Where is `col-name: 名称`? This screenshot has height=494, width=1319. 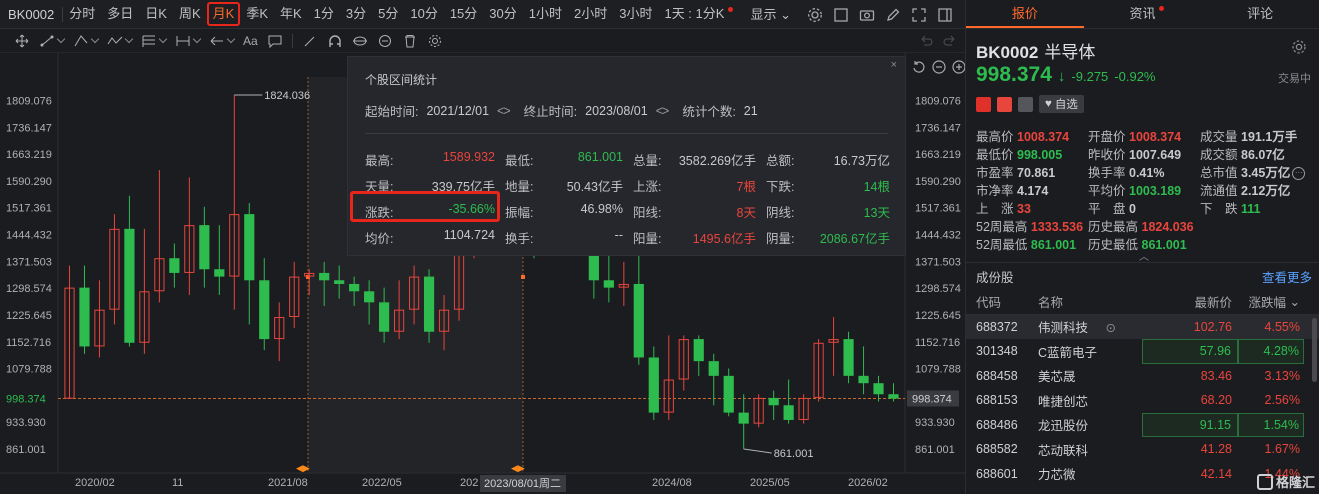
col-name: 名称 is located at coordinates (1086, 301).